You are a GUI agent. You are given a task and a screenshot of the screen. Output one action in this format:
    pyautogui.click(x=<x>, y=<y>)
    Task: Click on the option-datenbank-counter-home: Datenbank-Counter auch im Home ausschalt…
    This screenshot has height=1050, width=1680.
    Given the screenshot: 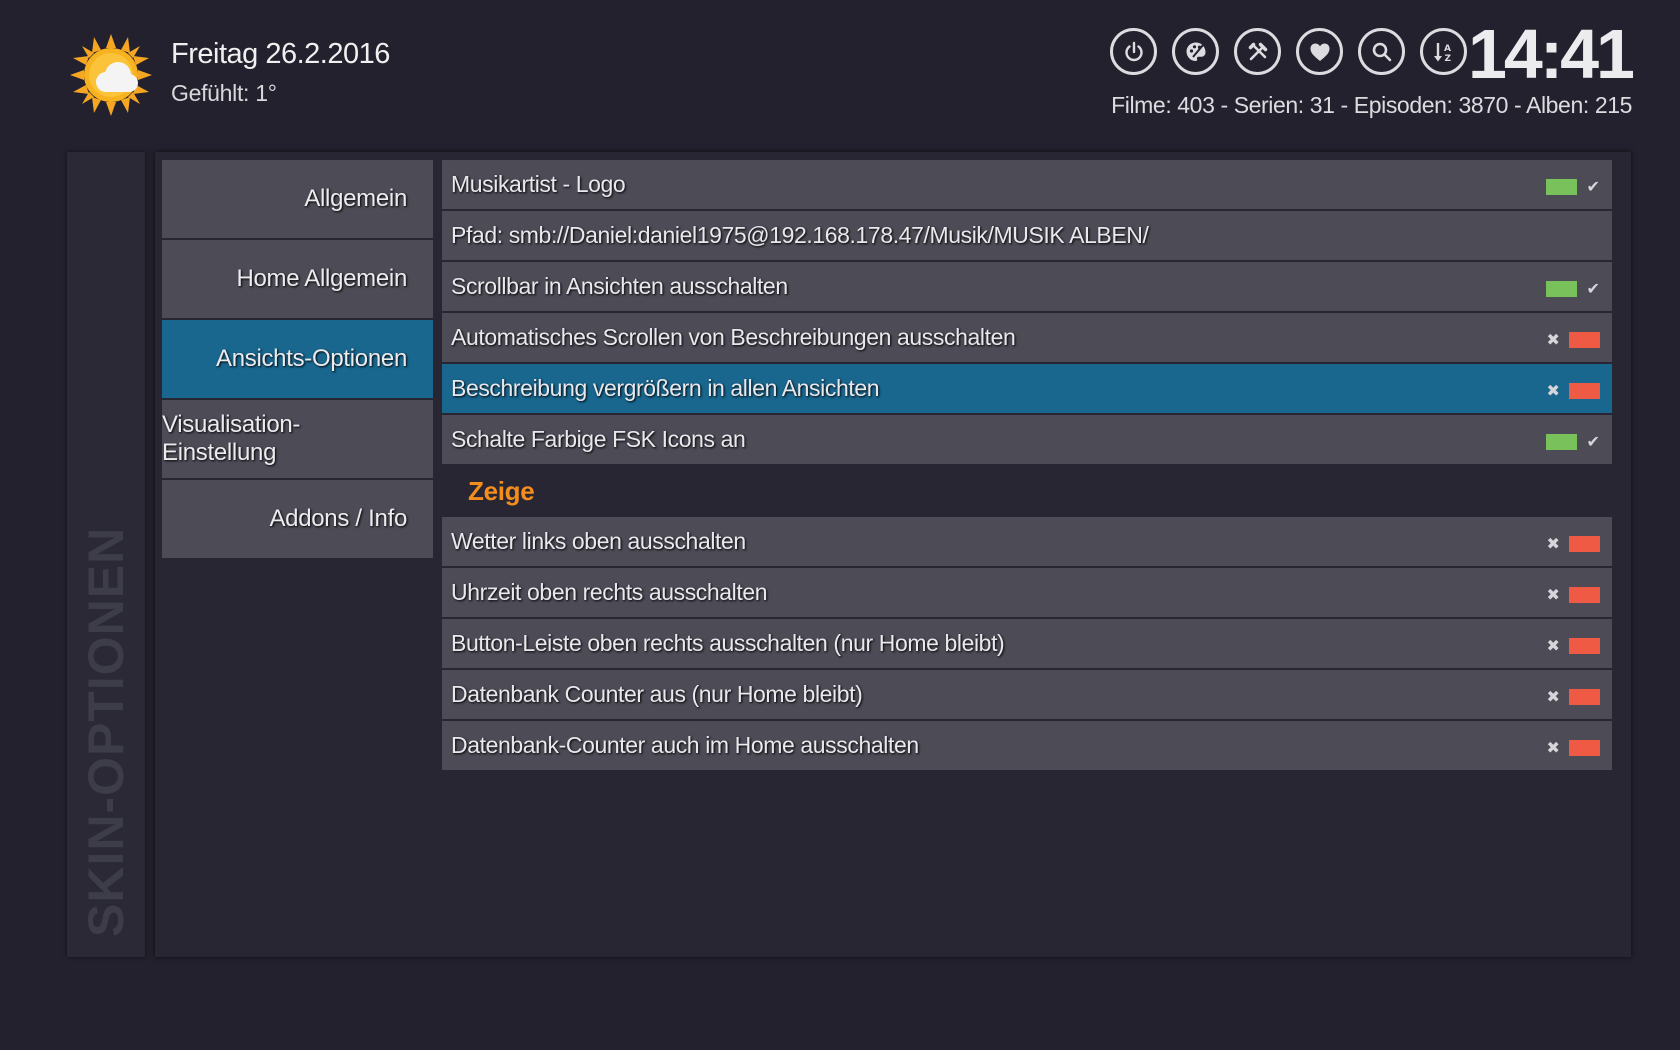 What is the action you would take?
    pyautogui.click(x=1027, y=745)
    